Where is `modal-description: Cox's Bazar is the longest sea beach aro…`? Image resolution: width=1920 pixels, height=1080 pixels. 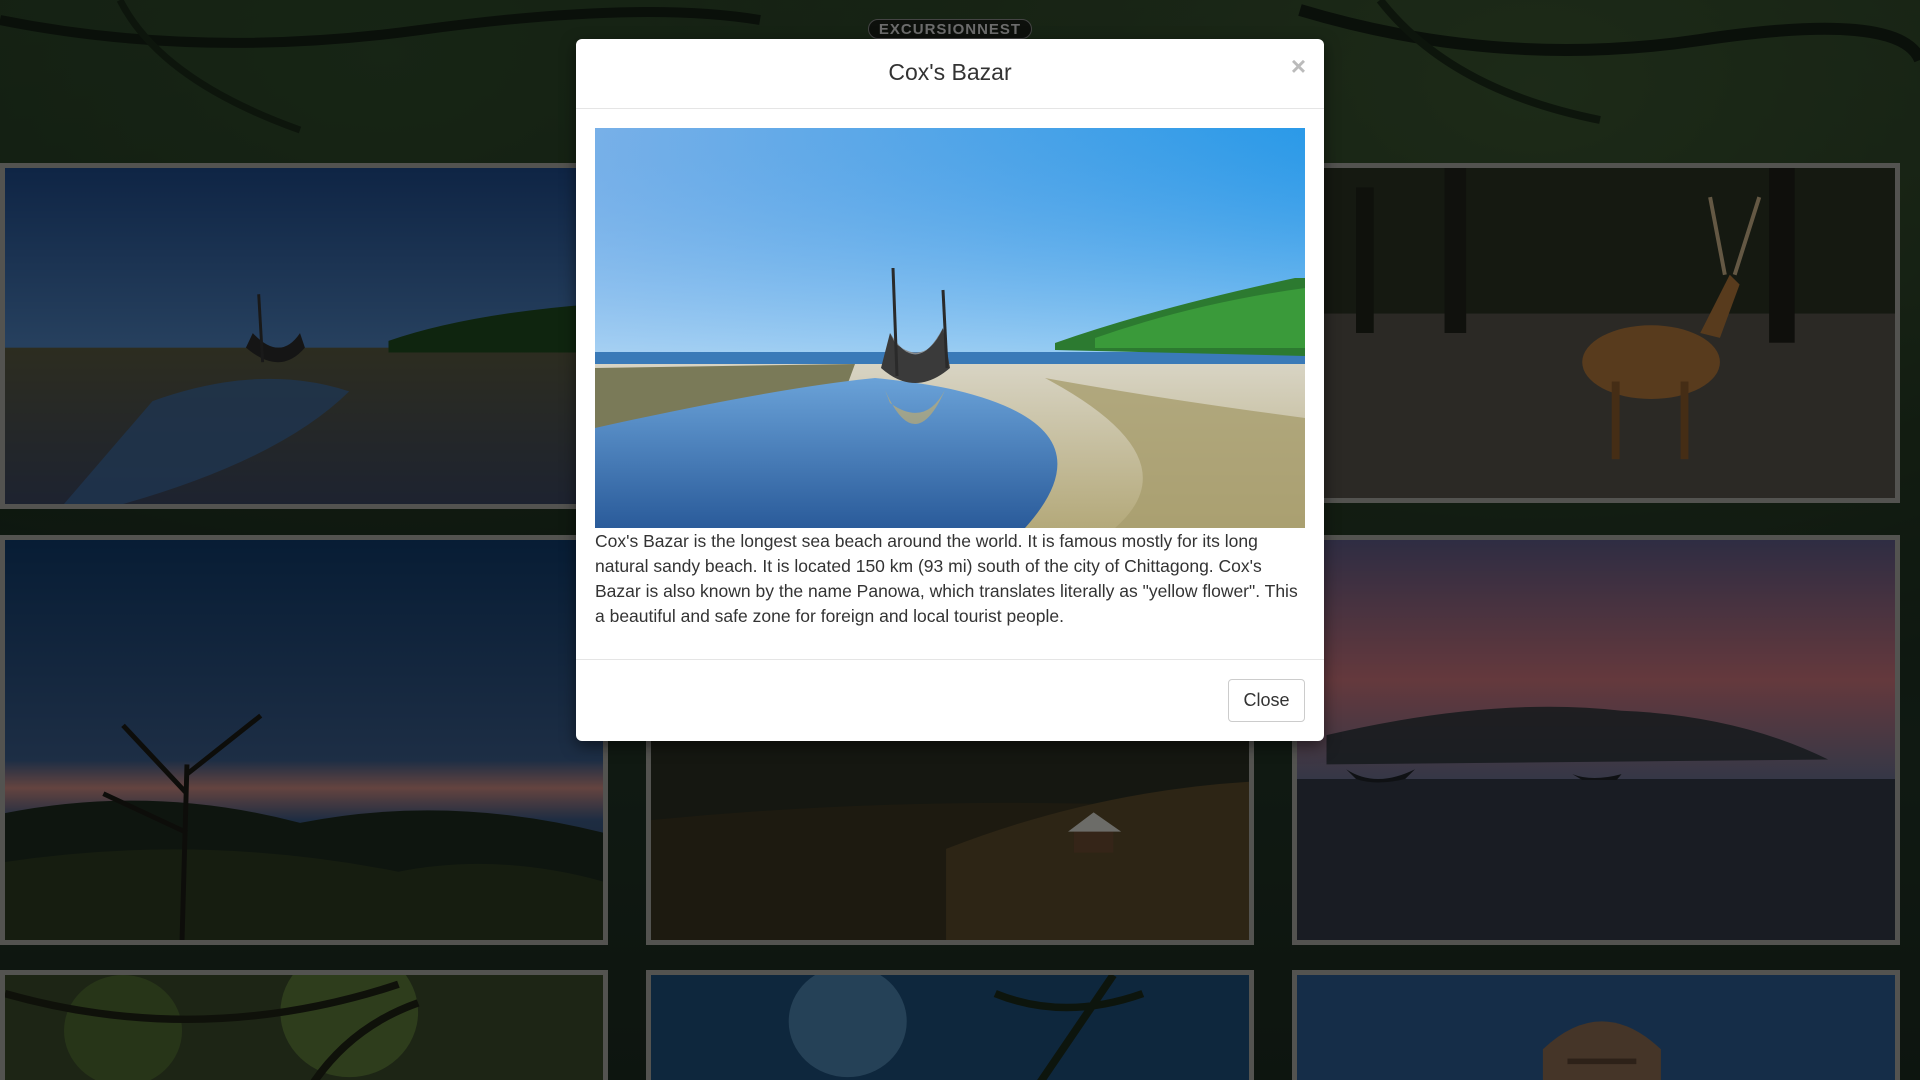 modal-description: Cox's Bazar is the longest sea beach aro… is located at coordinates (946, 578).